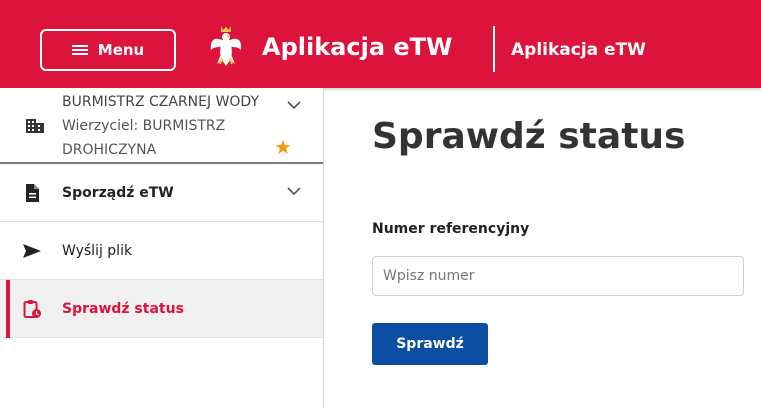 The width and height of the screenshot is (761, 408). I want to click on creditor-selector: BURMISTRZ CZARNEJ WODY Wierzyciel, so click(161, 126).